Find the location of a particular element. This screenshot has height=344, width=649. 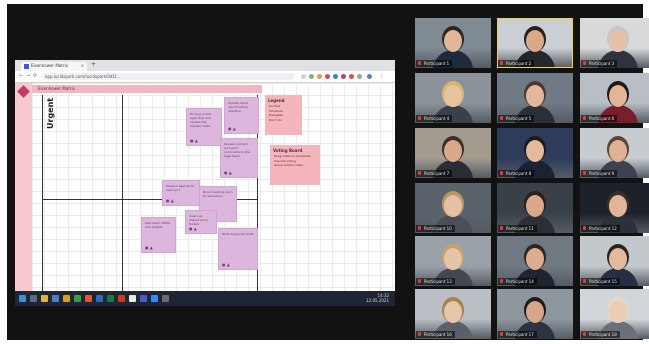

zoom-icon is located at coordinates (154, 298).